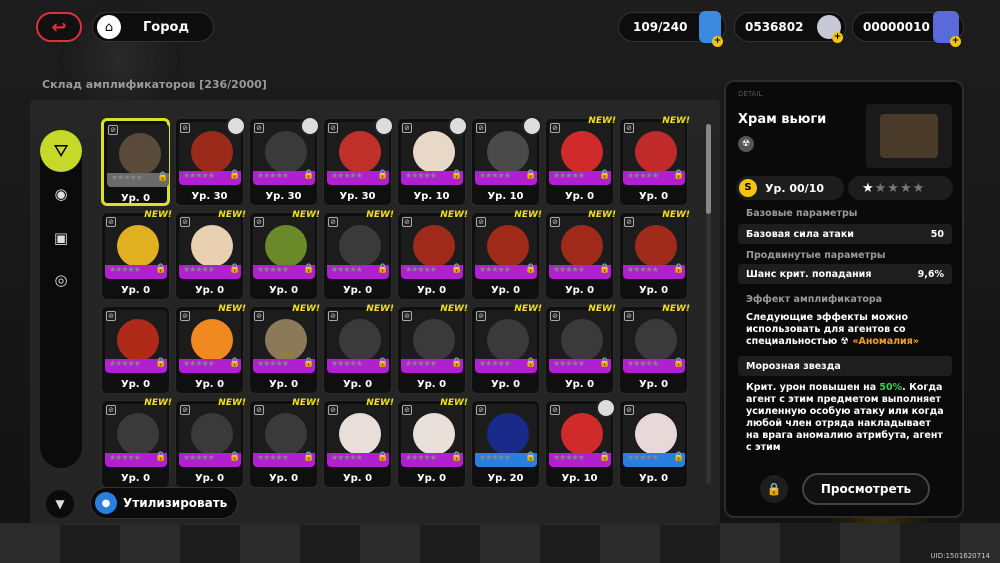 This screenshot has width=1000, height=563. What do you see at coordinates (845, 234) in the screenshot?
I see `base-attack-row: Базовая сила атаки 50` at bounding box center [845, 234].